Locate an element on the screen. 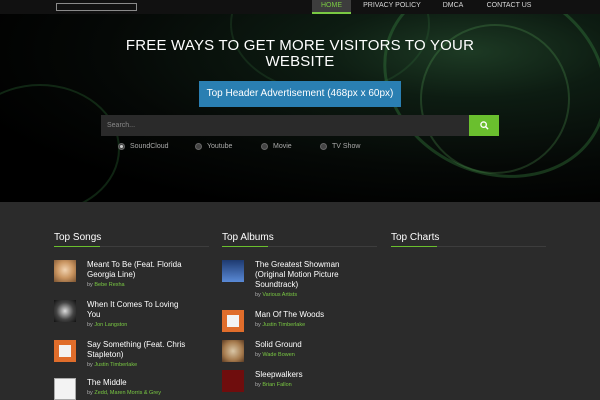  top-albums-heading: Top Albums is located at coordinates (248, 237).